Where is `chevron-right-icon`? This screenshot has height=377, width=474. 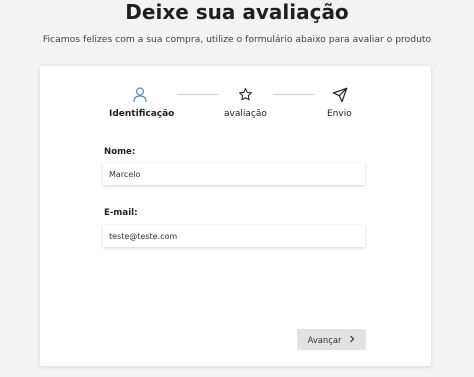
chevron-right-icon is located at coordinates (352, 340).